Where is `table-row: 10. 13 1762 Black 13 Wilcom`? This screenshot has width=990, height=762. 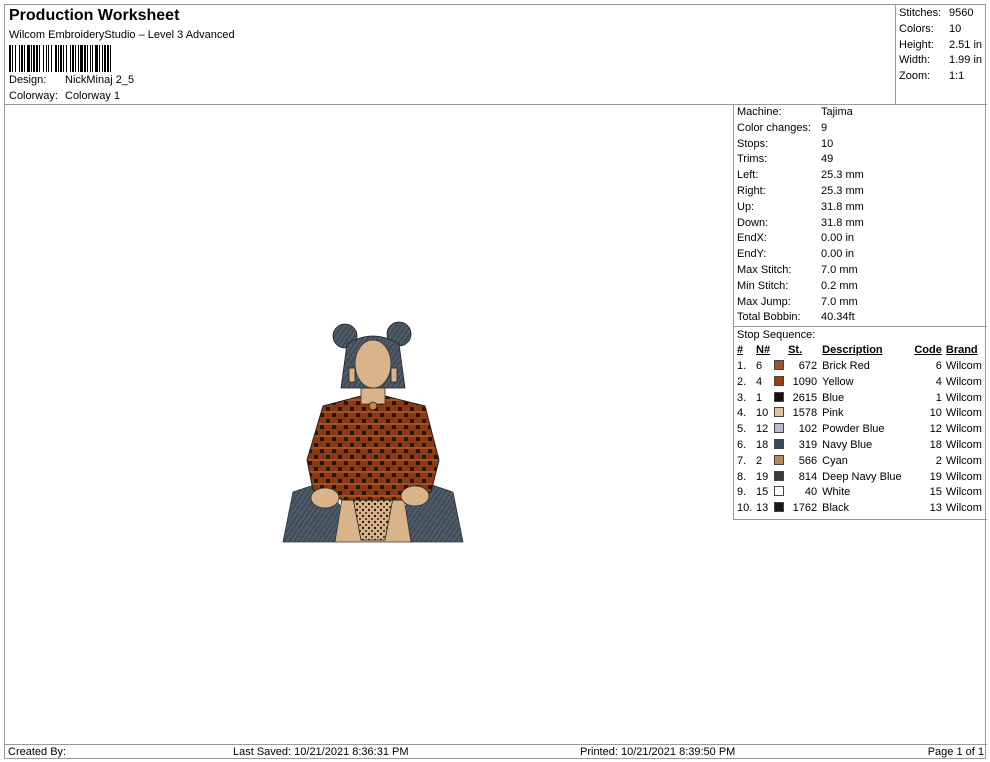 table-row: 10. 13 1762 Black 13 Wilcom is located at coordinates (860, 509).